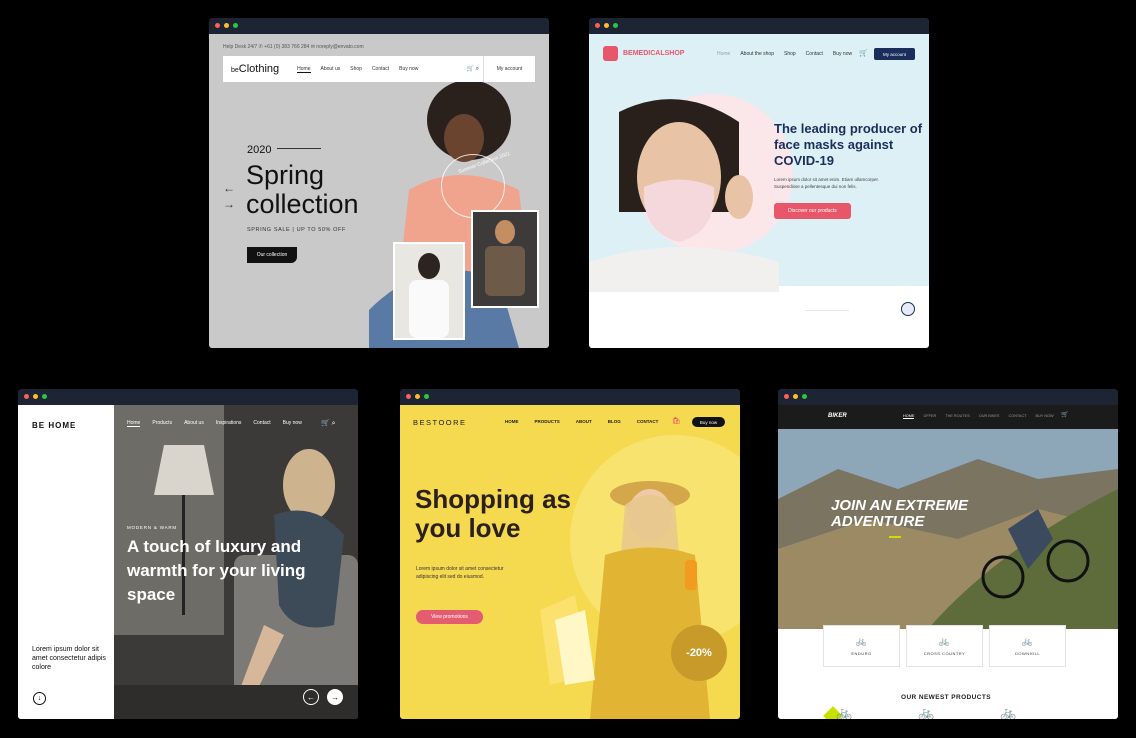 The image size is (1136, 738). Describe the element at coordinates (429, 291) in the screenshot. I see `product-photo-white-shirt` at that location.